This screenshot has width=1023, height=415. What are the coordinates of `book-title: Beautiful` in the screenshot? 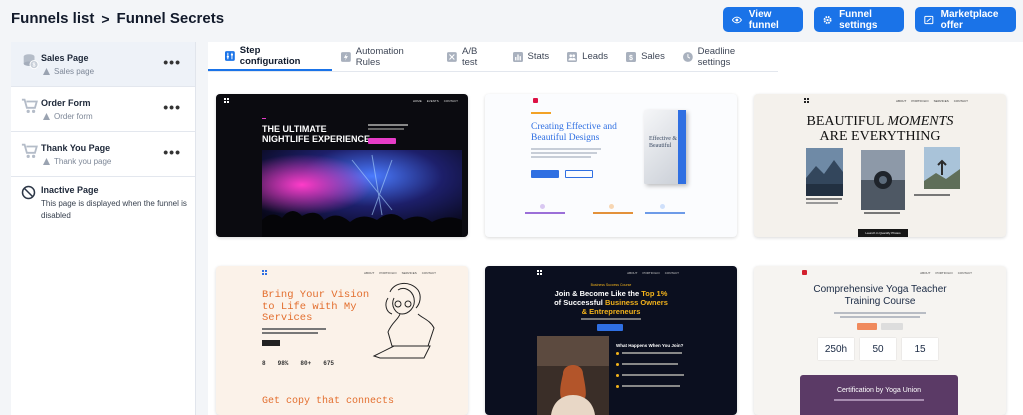 It's located at (660, 146).